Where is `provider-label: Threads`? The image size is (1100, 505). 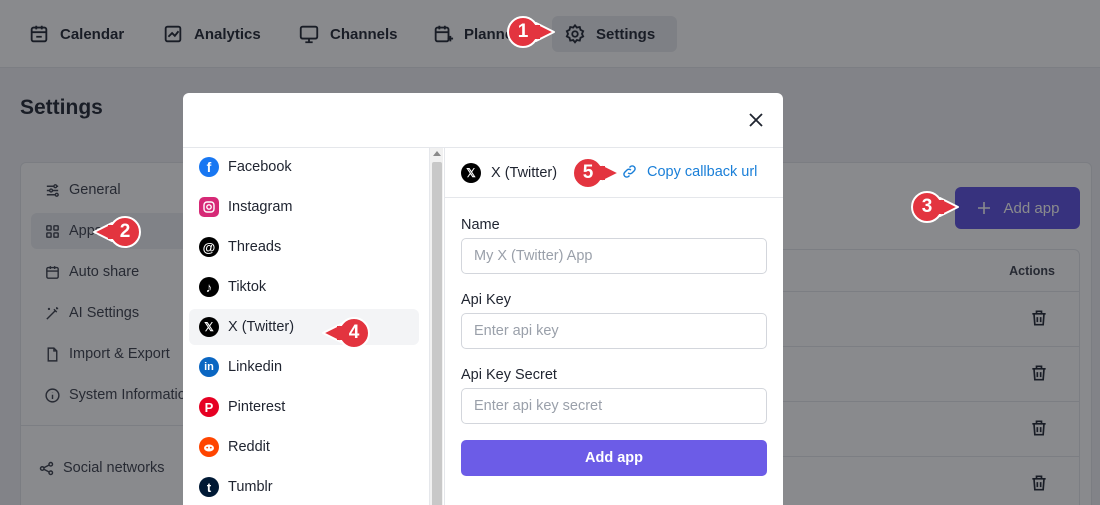
provider-label: Threads is located at coordinates (255, 247).